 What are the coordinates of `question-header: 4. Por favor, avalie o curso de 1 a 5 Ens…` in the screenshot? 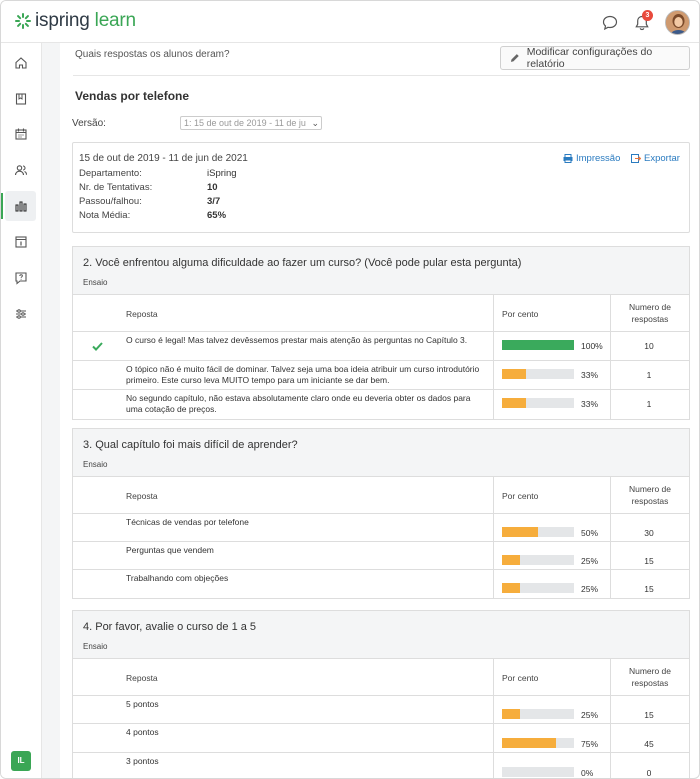 It's located at (381, 635).